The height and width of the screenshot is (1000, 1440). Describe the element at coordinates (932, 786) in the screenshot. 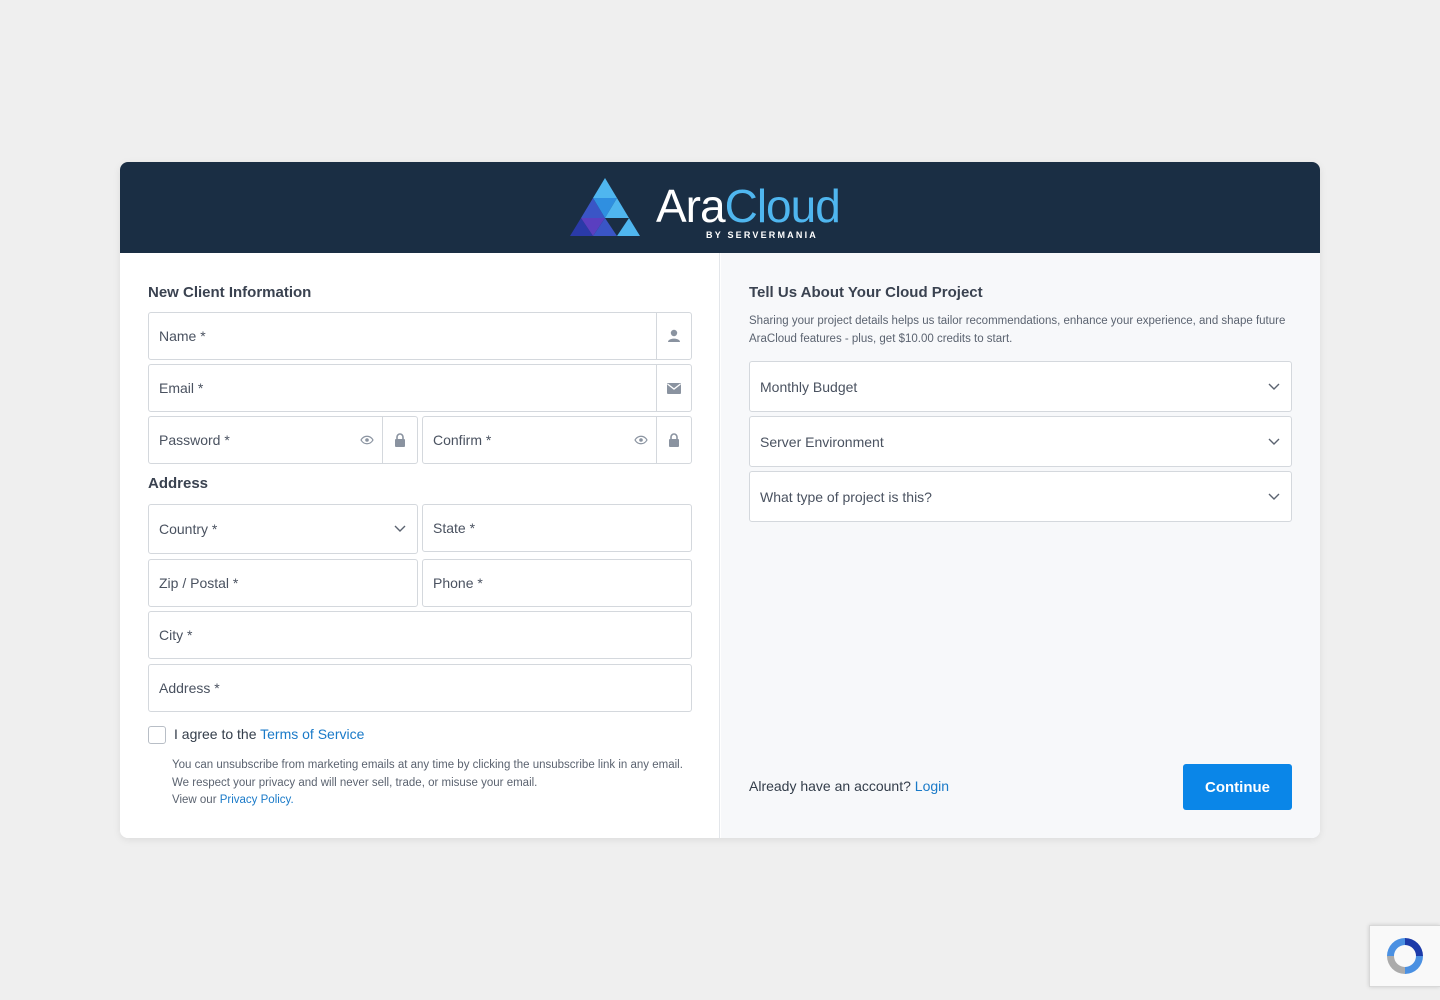

I see `login-link: Login` at that location.